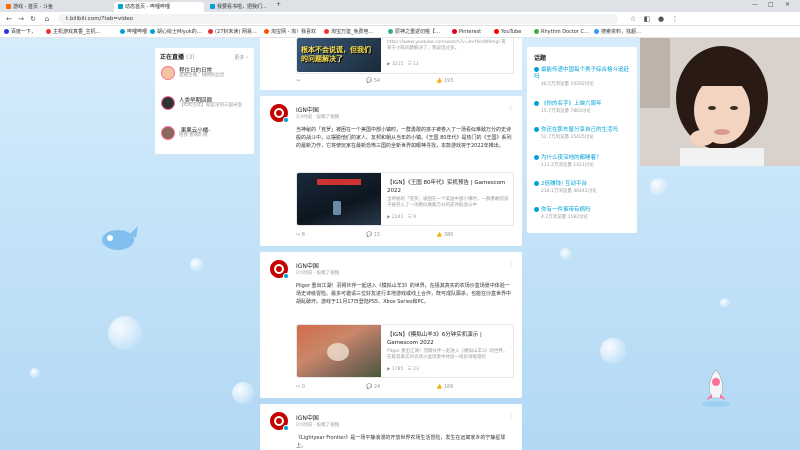  Describe the element at coordinates (584, 187) in the screenshot. I see `topic-item: 2倍赚钱! 互动平台 218.1万浏览量 46442讨论` at that location.